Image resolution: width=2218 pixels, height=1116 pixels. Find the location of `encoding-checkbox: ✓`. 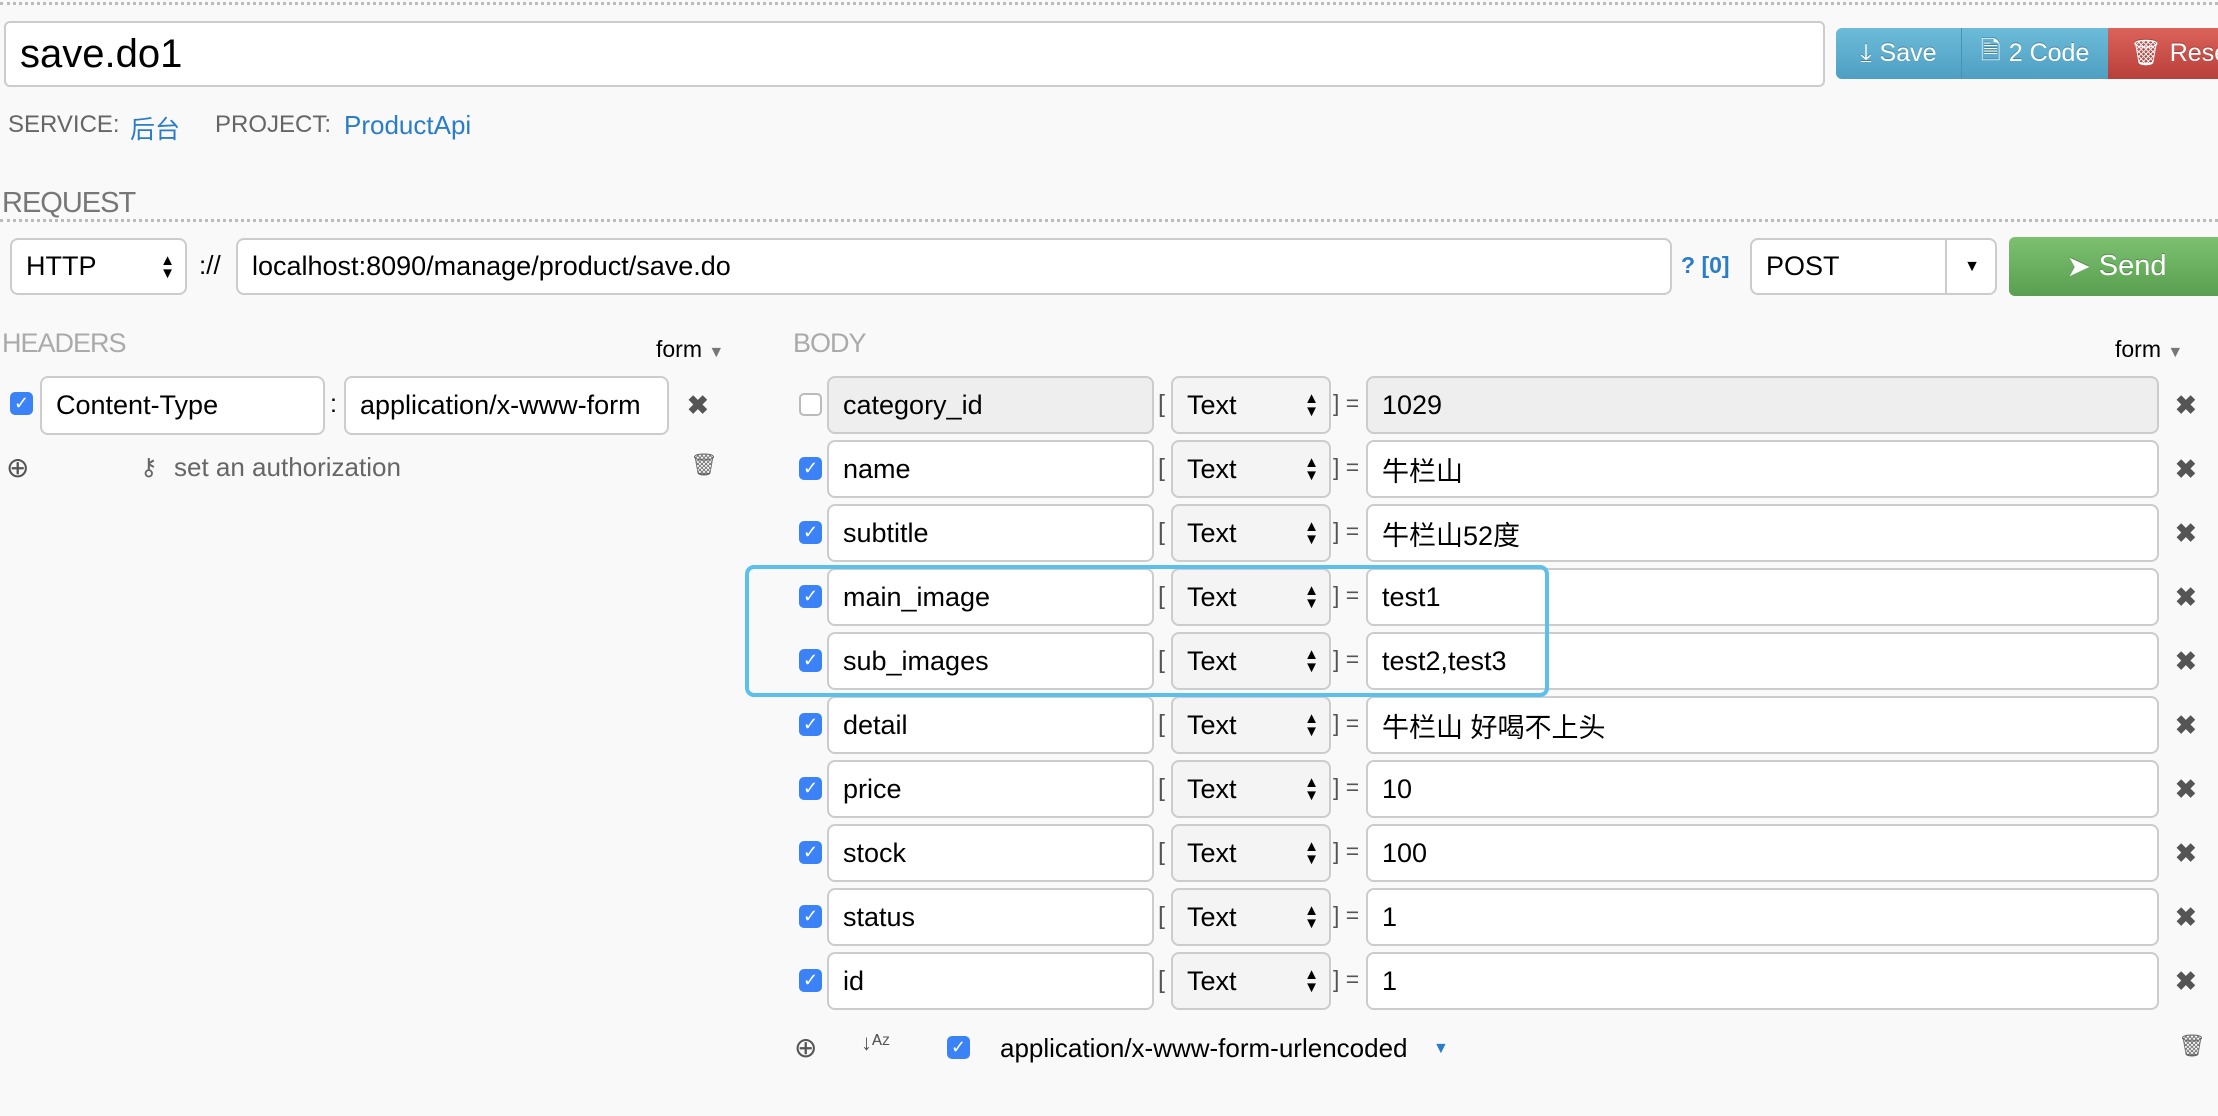

encoding-checkbox: ✓ is located at coordinates (958, 1047).